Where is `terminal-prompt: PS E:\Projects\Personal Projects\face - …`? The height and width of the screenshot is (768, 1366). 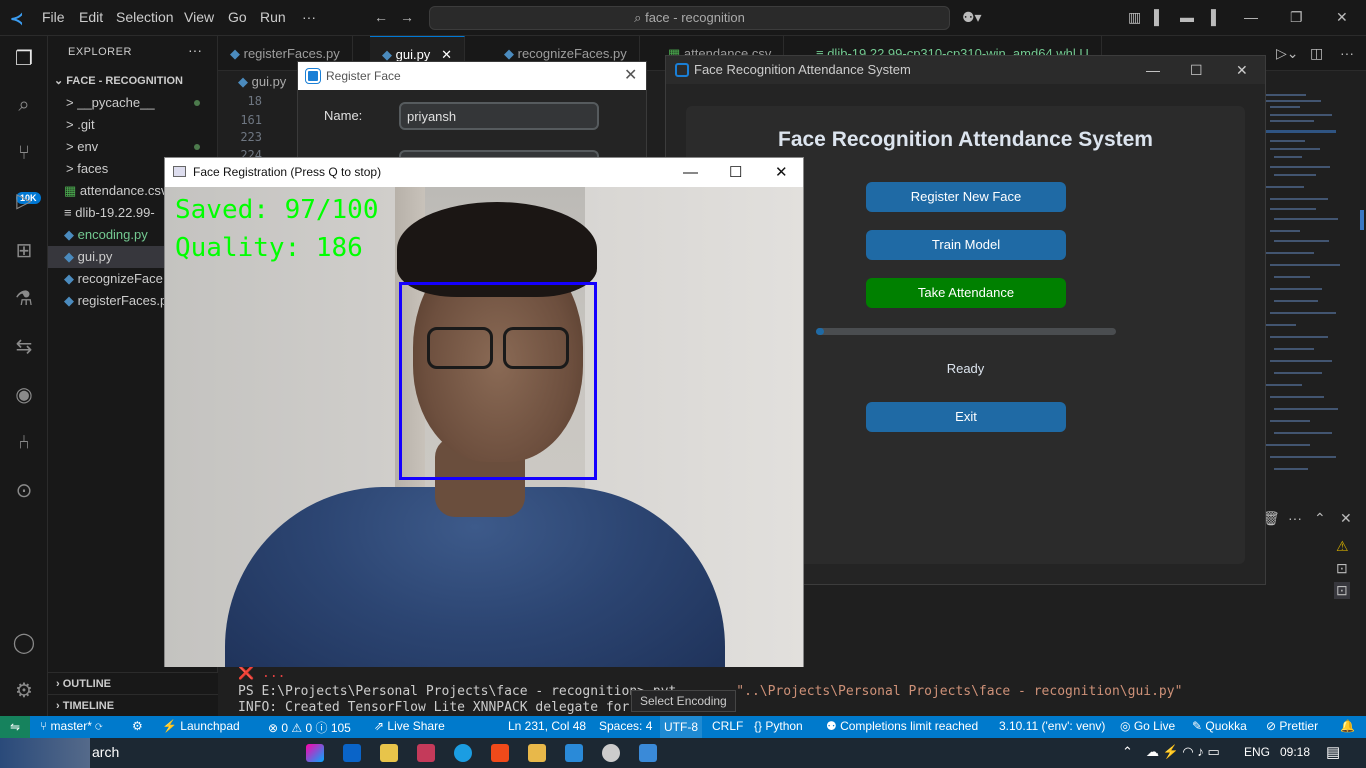
terminal-prompt: PS E:\Projects\Personal Projects\face - … is located at coordinates (457, 691).